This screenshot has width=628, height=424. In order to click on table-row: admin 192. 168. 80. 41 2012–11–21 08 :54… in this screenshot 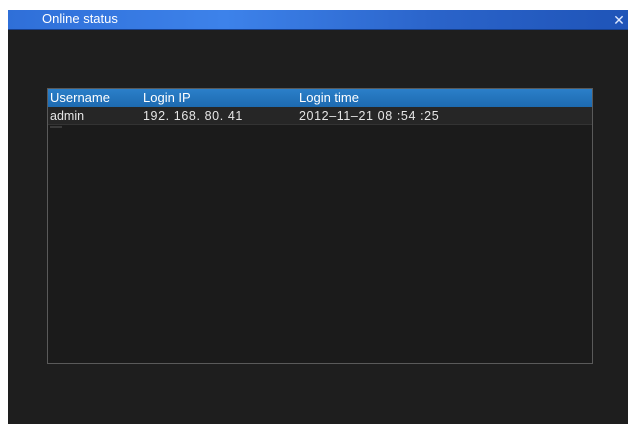, I will do `click(320, 116)`.